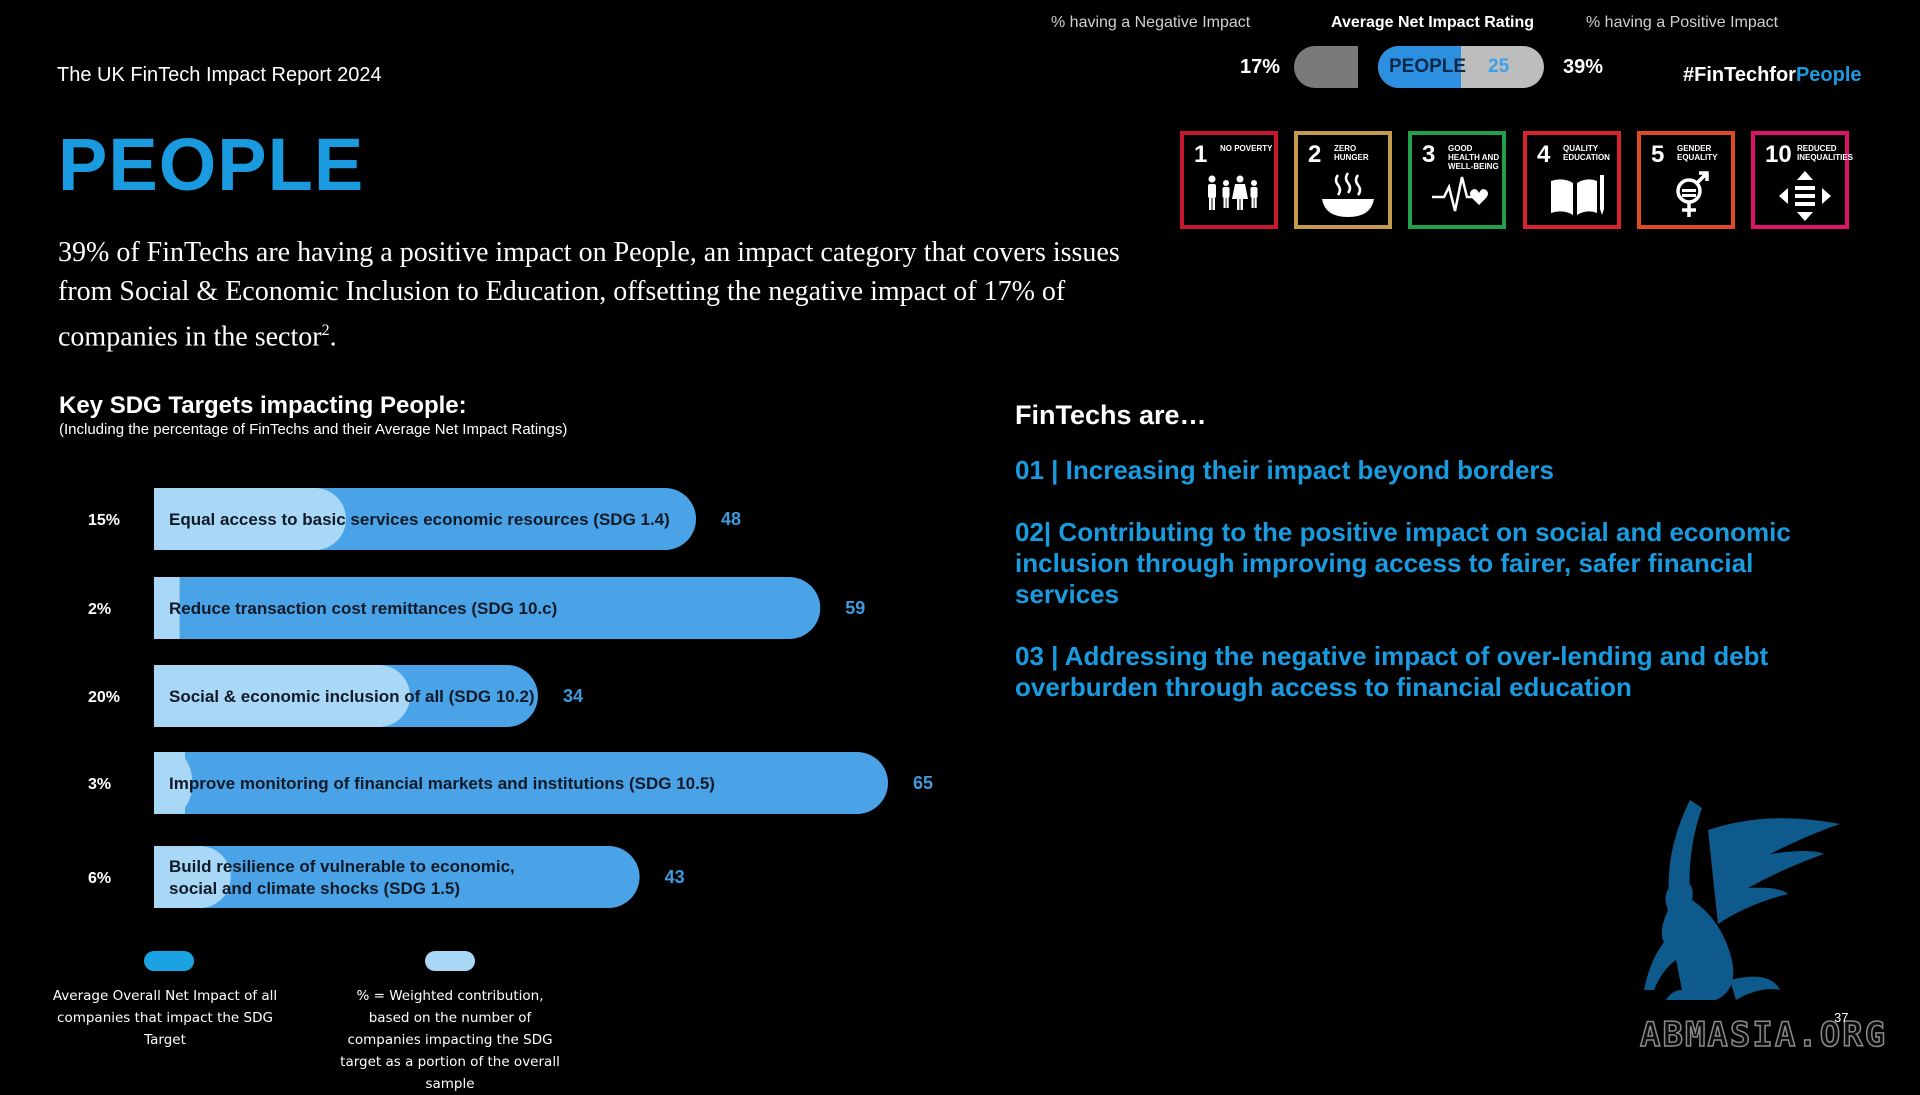 The height and width of the screenshot is (1095, 1920). Describe the element at coordinates (923, 783) in the screenshot. I see `bar-value-label: 65` at that location.